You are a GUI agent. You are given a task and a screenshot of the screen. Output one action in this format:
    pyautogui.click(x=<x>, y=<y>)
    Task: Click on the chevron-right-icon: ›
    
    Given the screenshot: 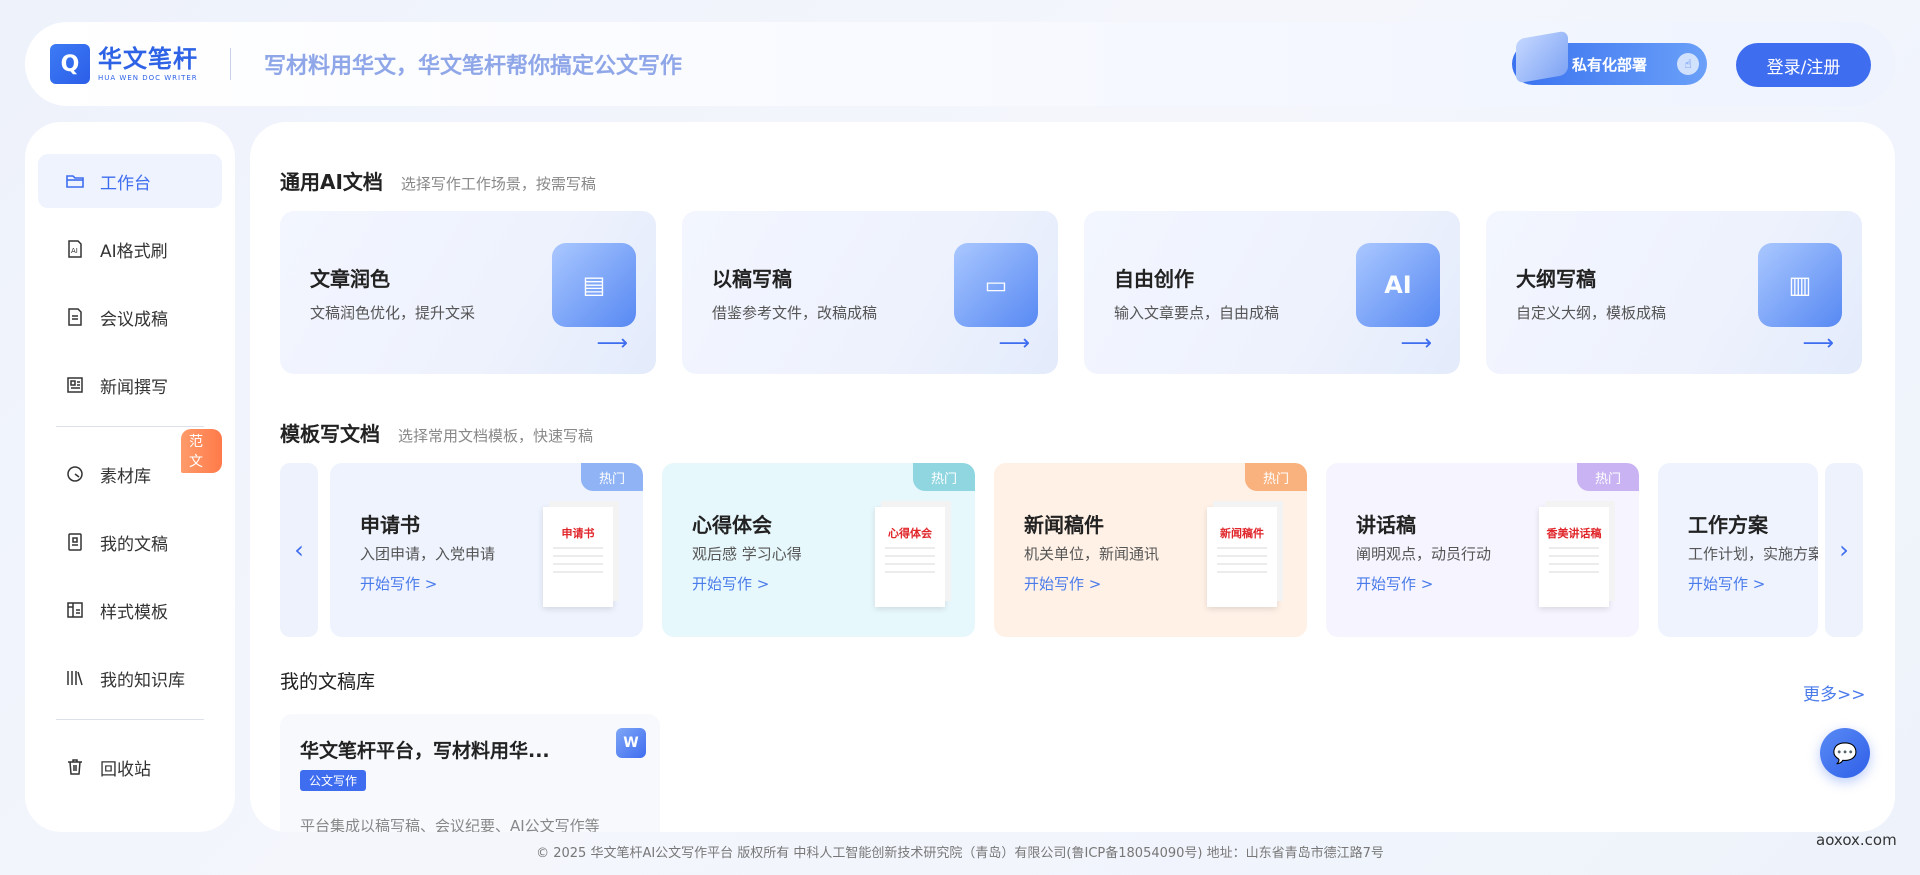 What is the action you would take?
    pyautogui.click(x=1844, y=550)
    